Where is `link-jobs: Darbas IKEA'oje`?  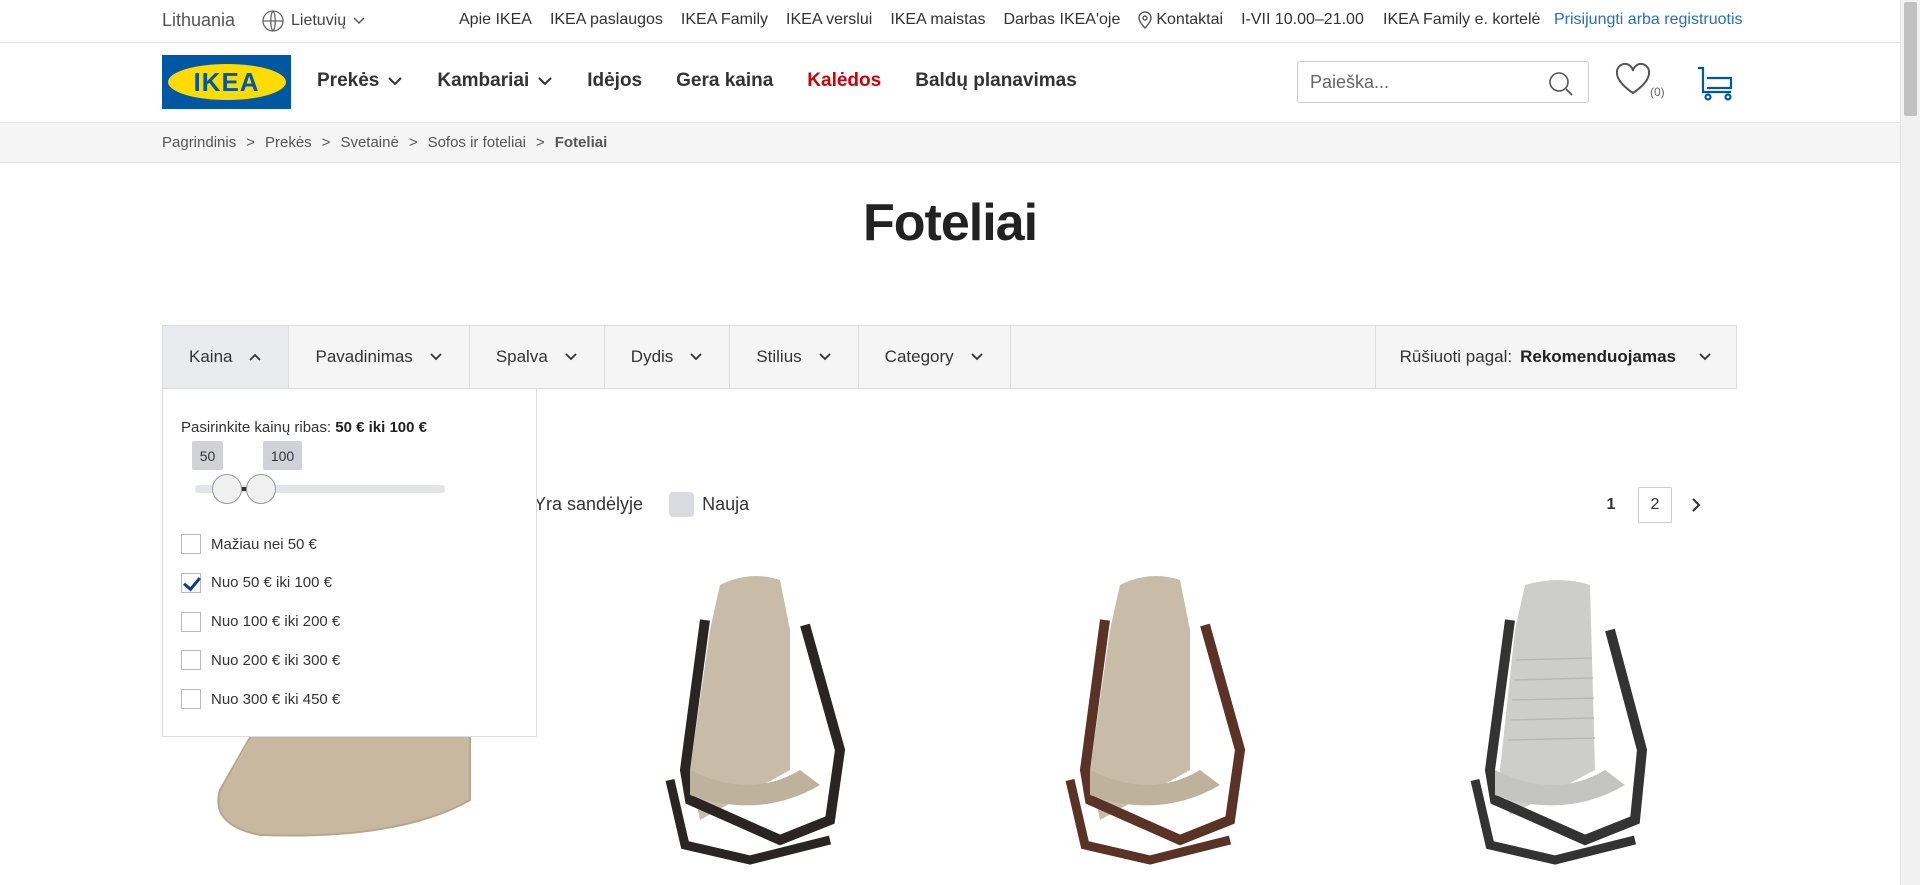 link-jobs: Darbas IKEA'oje is located at coordinates (1061, 20).